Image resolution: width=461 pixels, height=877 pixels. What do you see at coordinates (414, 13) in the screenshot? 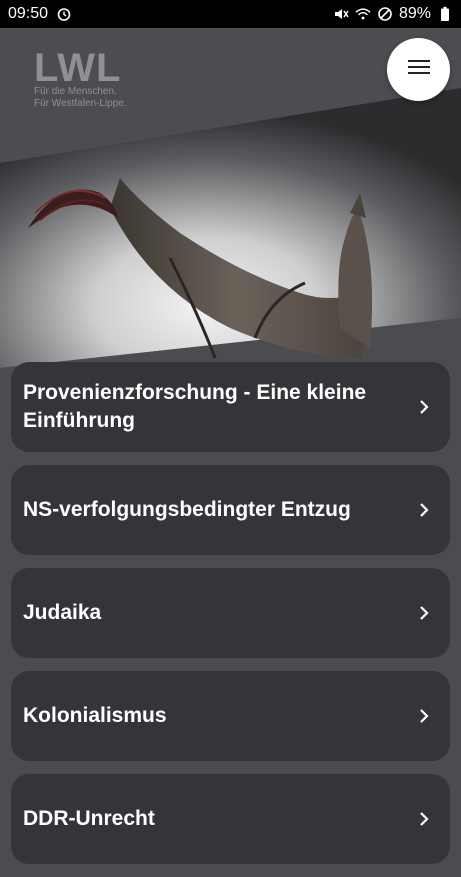
I see `battery-percentage: 89%` at bounding box center [414, 13].